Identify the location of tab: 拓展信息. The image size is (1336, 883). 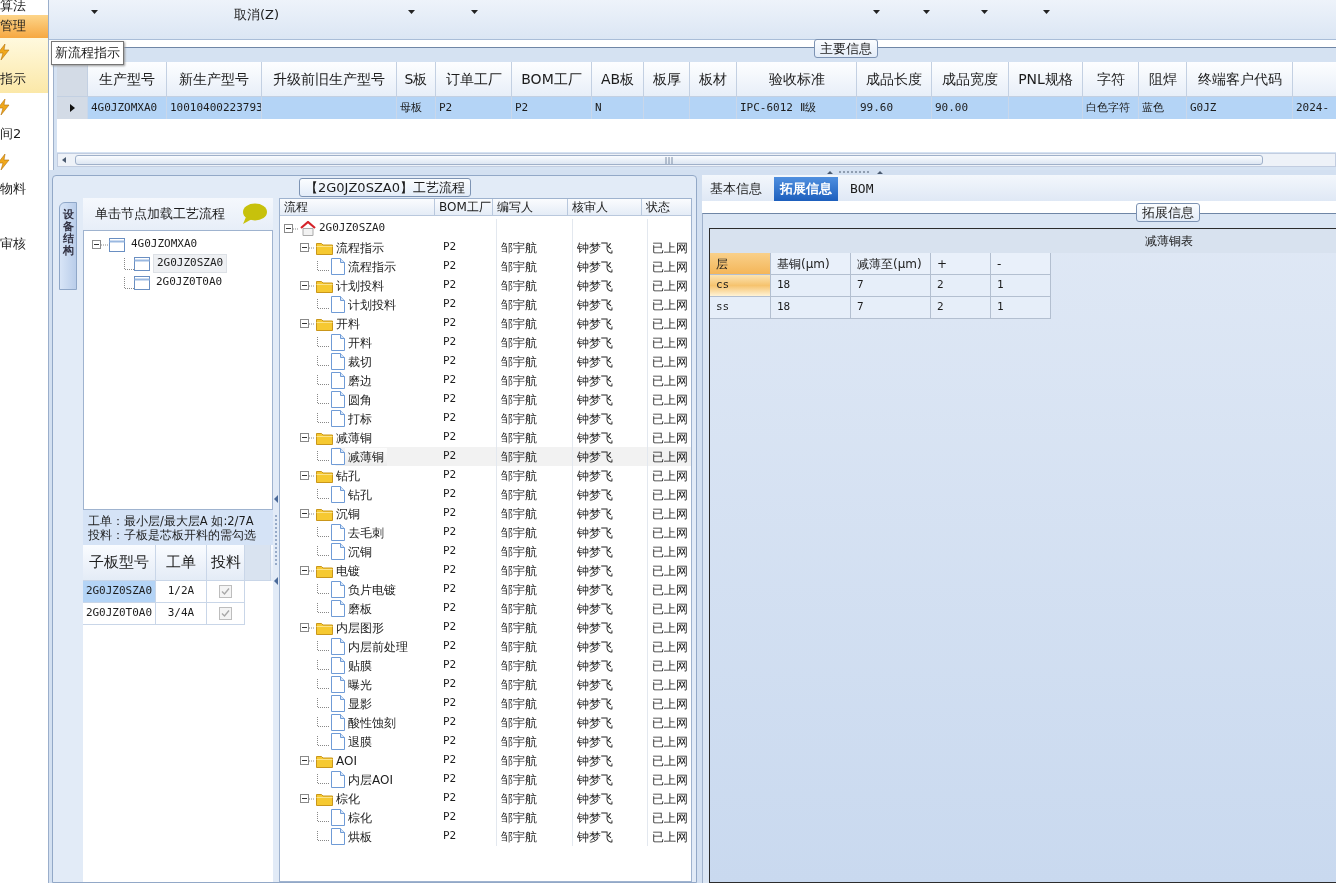
(806, 189).